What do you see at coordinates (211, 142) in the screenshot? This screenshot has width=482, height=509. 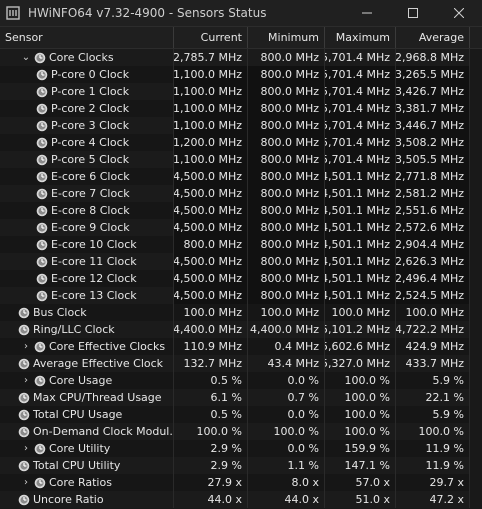 I see `current-value: 1,200.0 MHz` at bounding box center [211, 142].